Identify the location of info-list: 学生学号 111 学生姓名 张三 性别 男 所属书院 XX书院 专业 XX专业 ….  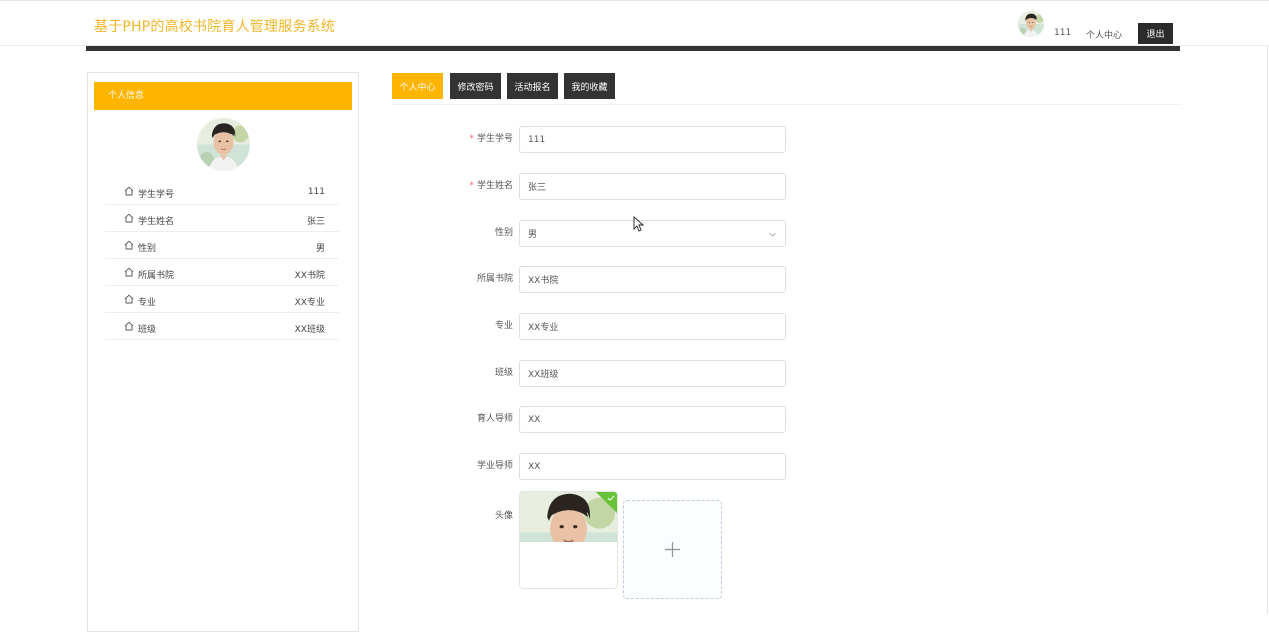
(222, 259).